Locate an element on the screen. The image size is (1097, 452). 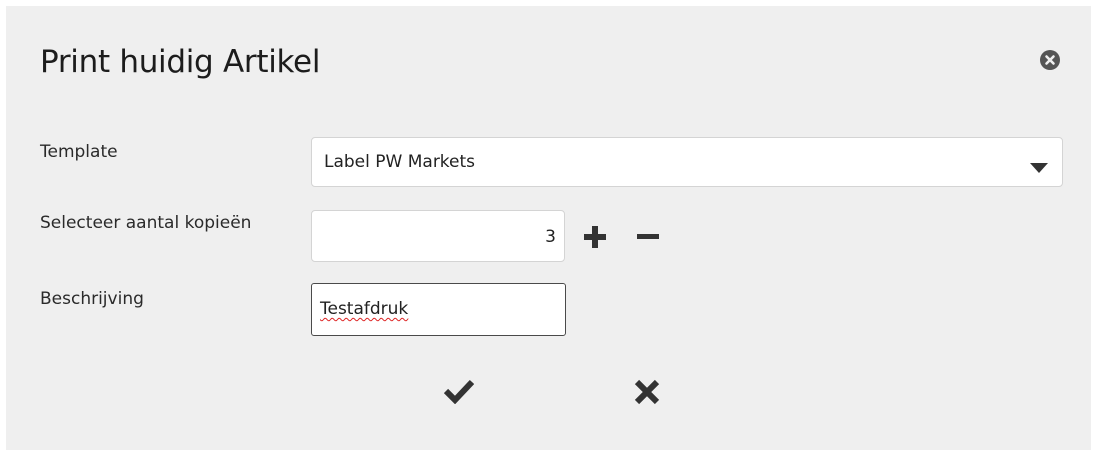
minus-icon is located at coordinates (648, 237).